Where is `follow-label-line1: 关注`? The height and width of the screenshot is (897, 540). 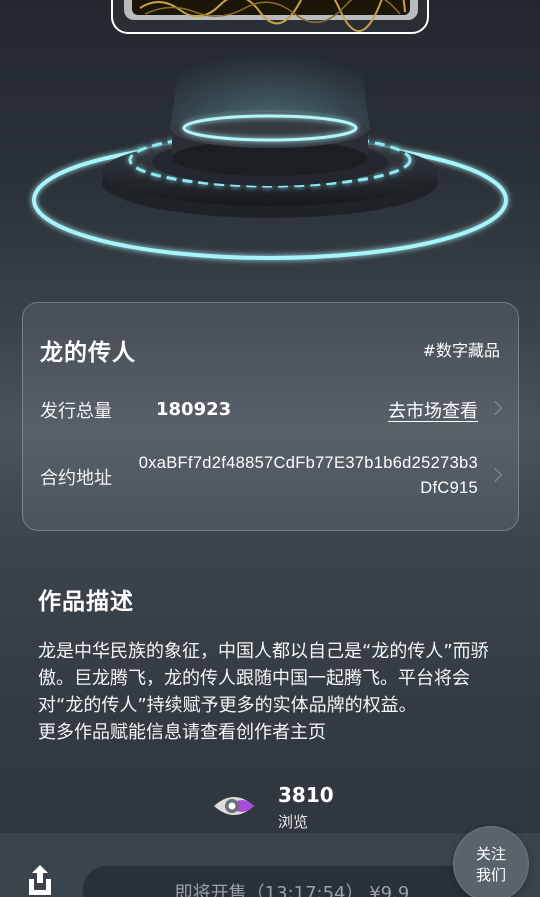
follow-label-line1: 关注 is located at coordinates (490, 854).